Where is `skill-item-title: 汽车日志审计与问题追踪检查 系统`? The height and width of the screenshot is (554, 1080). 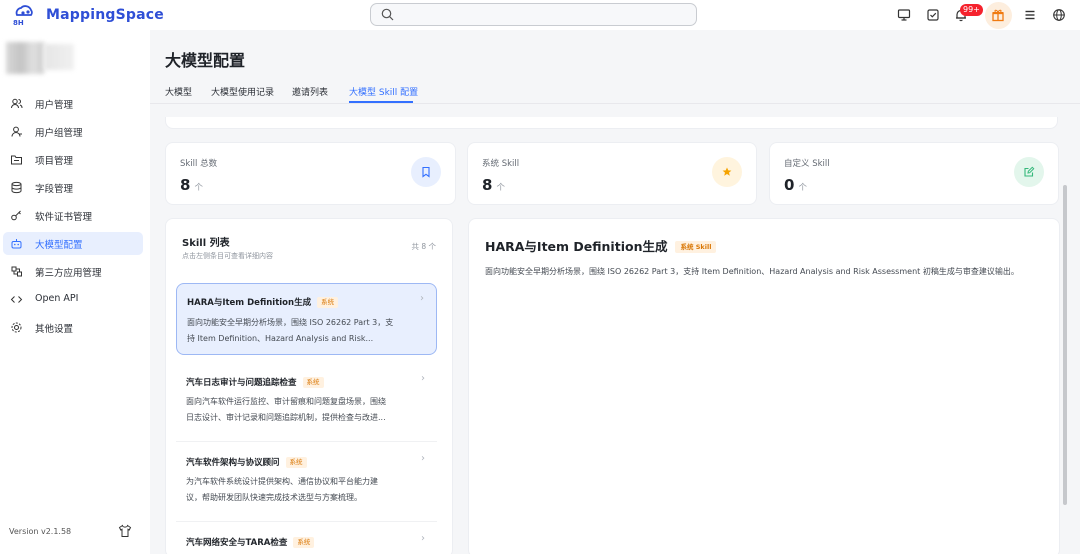
skill-item-title: 汽车日志审计与问题追踪检查 系统 is located at coordinates (255, 382).